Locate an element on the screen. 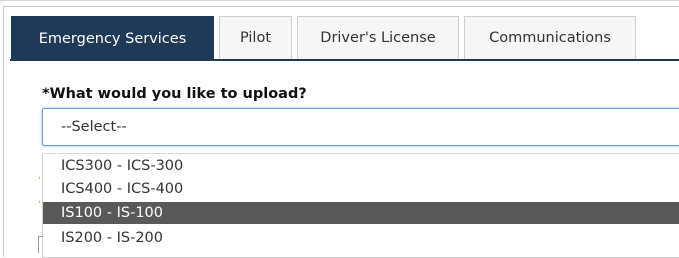 This screenshot has width=679, height=258. upload-type-label: *What would you like to upload? is located at coordinates (174, 94).